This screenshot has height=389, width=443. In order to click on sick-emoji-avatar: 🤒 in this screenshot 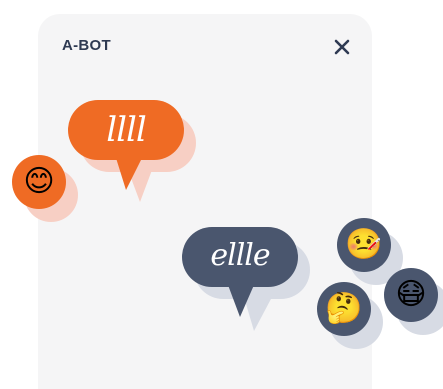, I will do `click(370, 251)`.